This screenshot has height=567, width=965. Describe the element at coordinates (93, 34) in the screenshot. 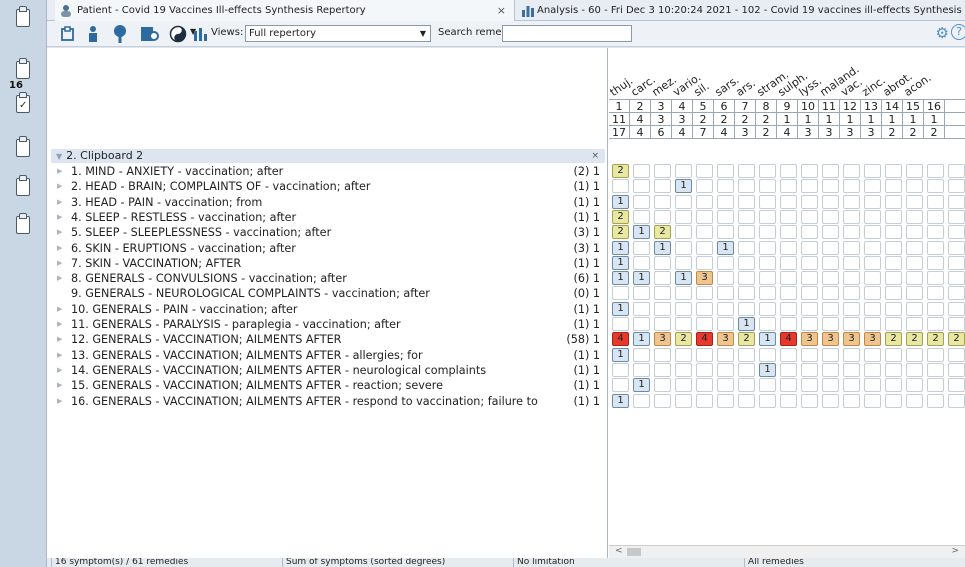

I see `person-tool-icon` at that location.